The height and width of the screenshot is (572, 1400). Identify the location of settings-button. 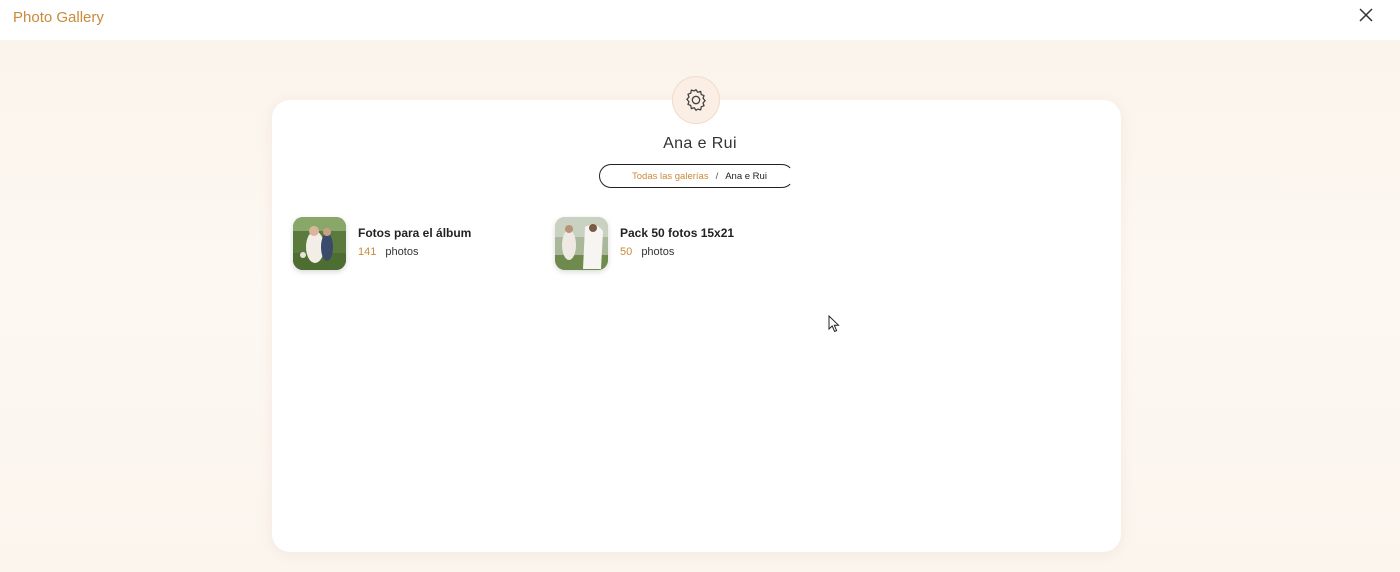
(696, 100).